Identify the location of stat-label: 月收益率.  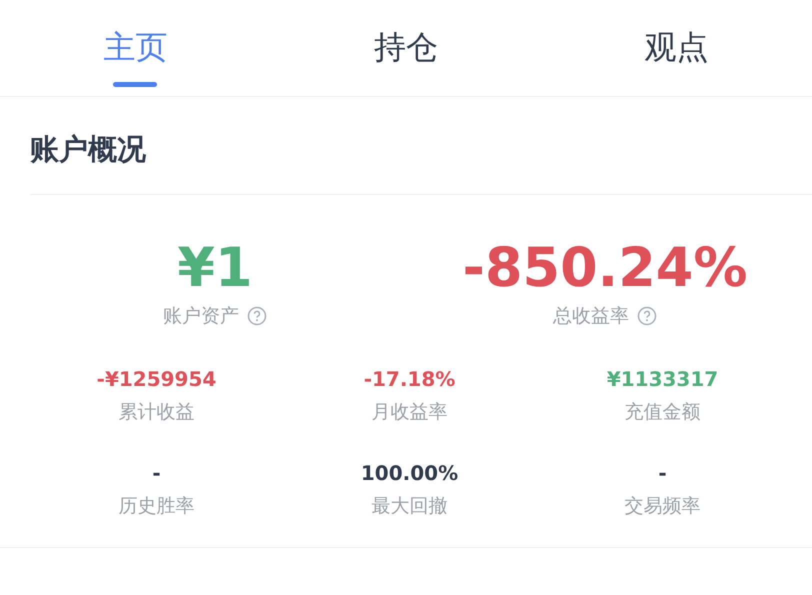
(410, 412).